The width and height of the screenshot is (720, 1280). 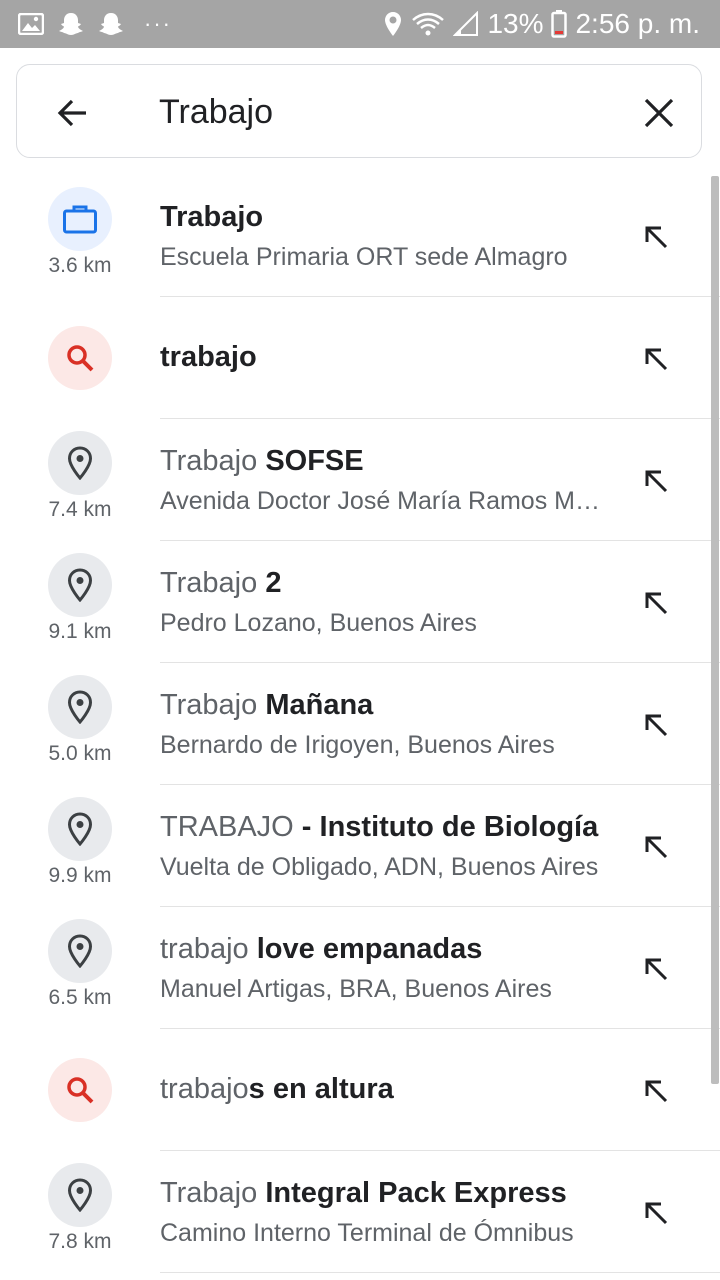 I want to click on location-icon, so click(x=393, y=24).